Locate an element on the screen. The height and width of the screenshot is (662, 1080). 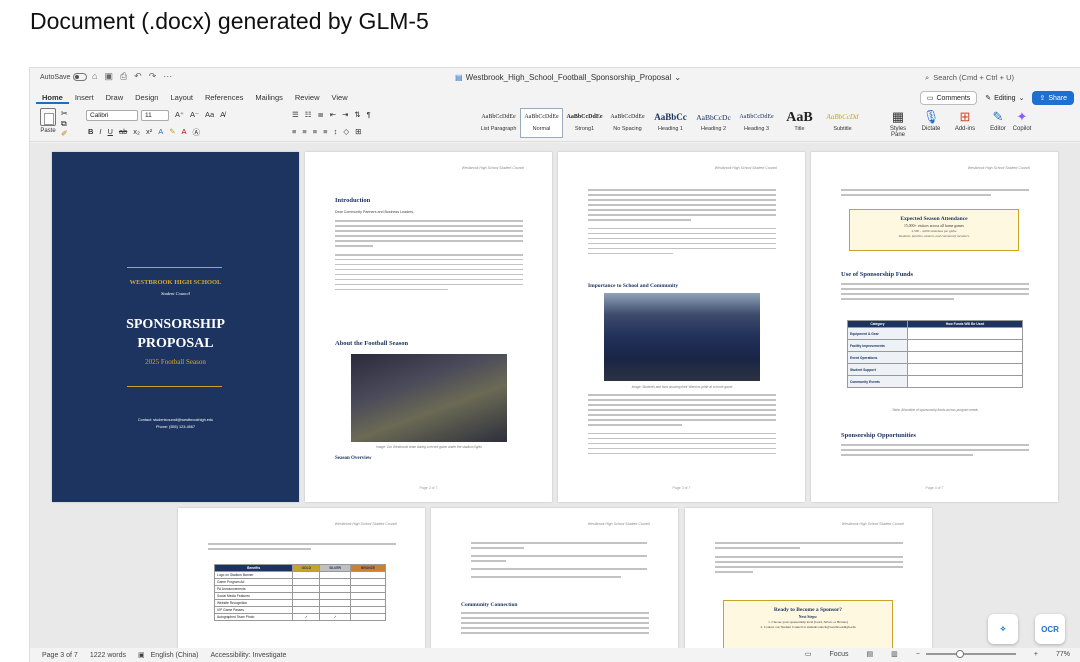
text-effects-icon: A is located at coordinates (160, 132).